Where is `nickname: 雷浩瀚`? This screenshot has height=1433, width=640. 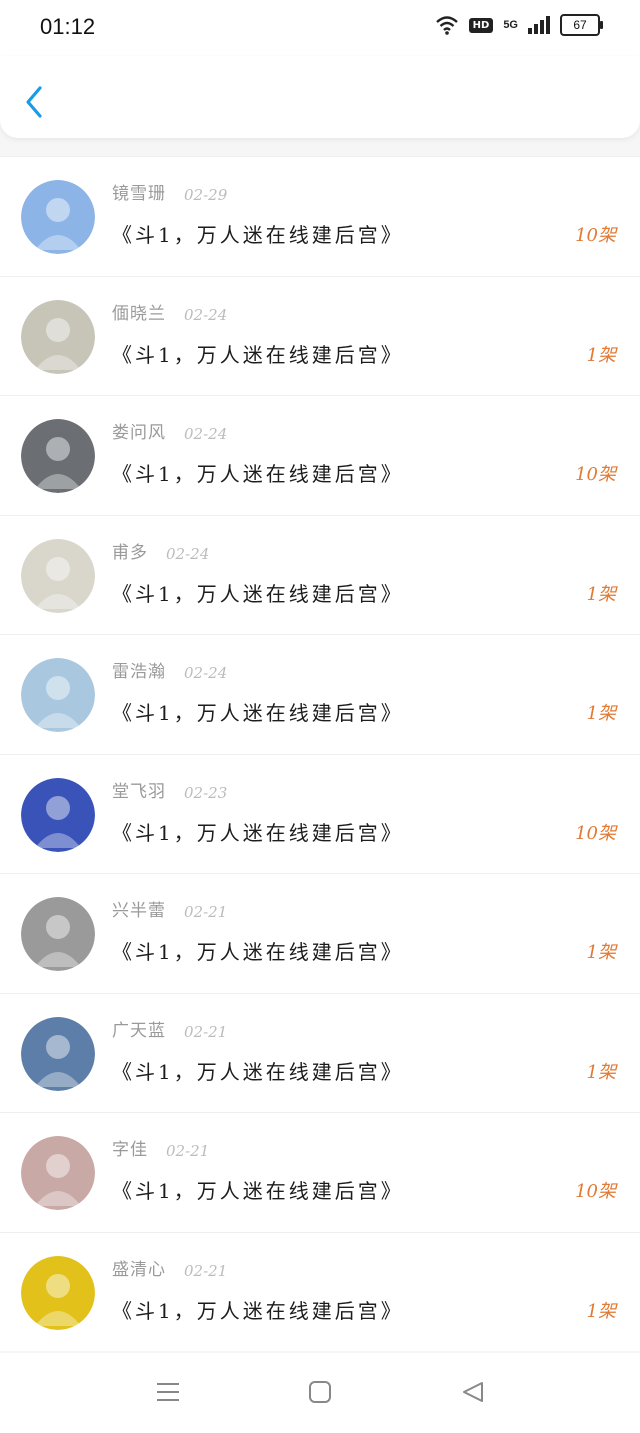
nickname: 雷浩瀚 is located at coordinates (139, 672).